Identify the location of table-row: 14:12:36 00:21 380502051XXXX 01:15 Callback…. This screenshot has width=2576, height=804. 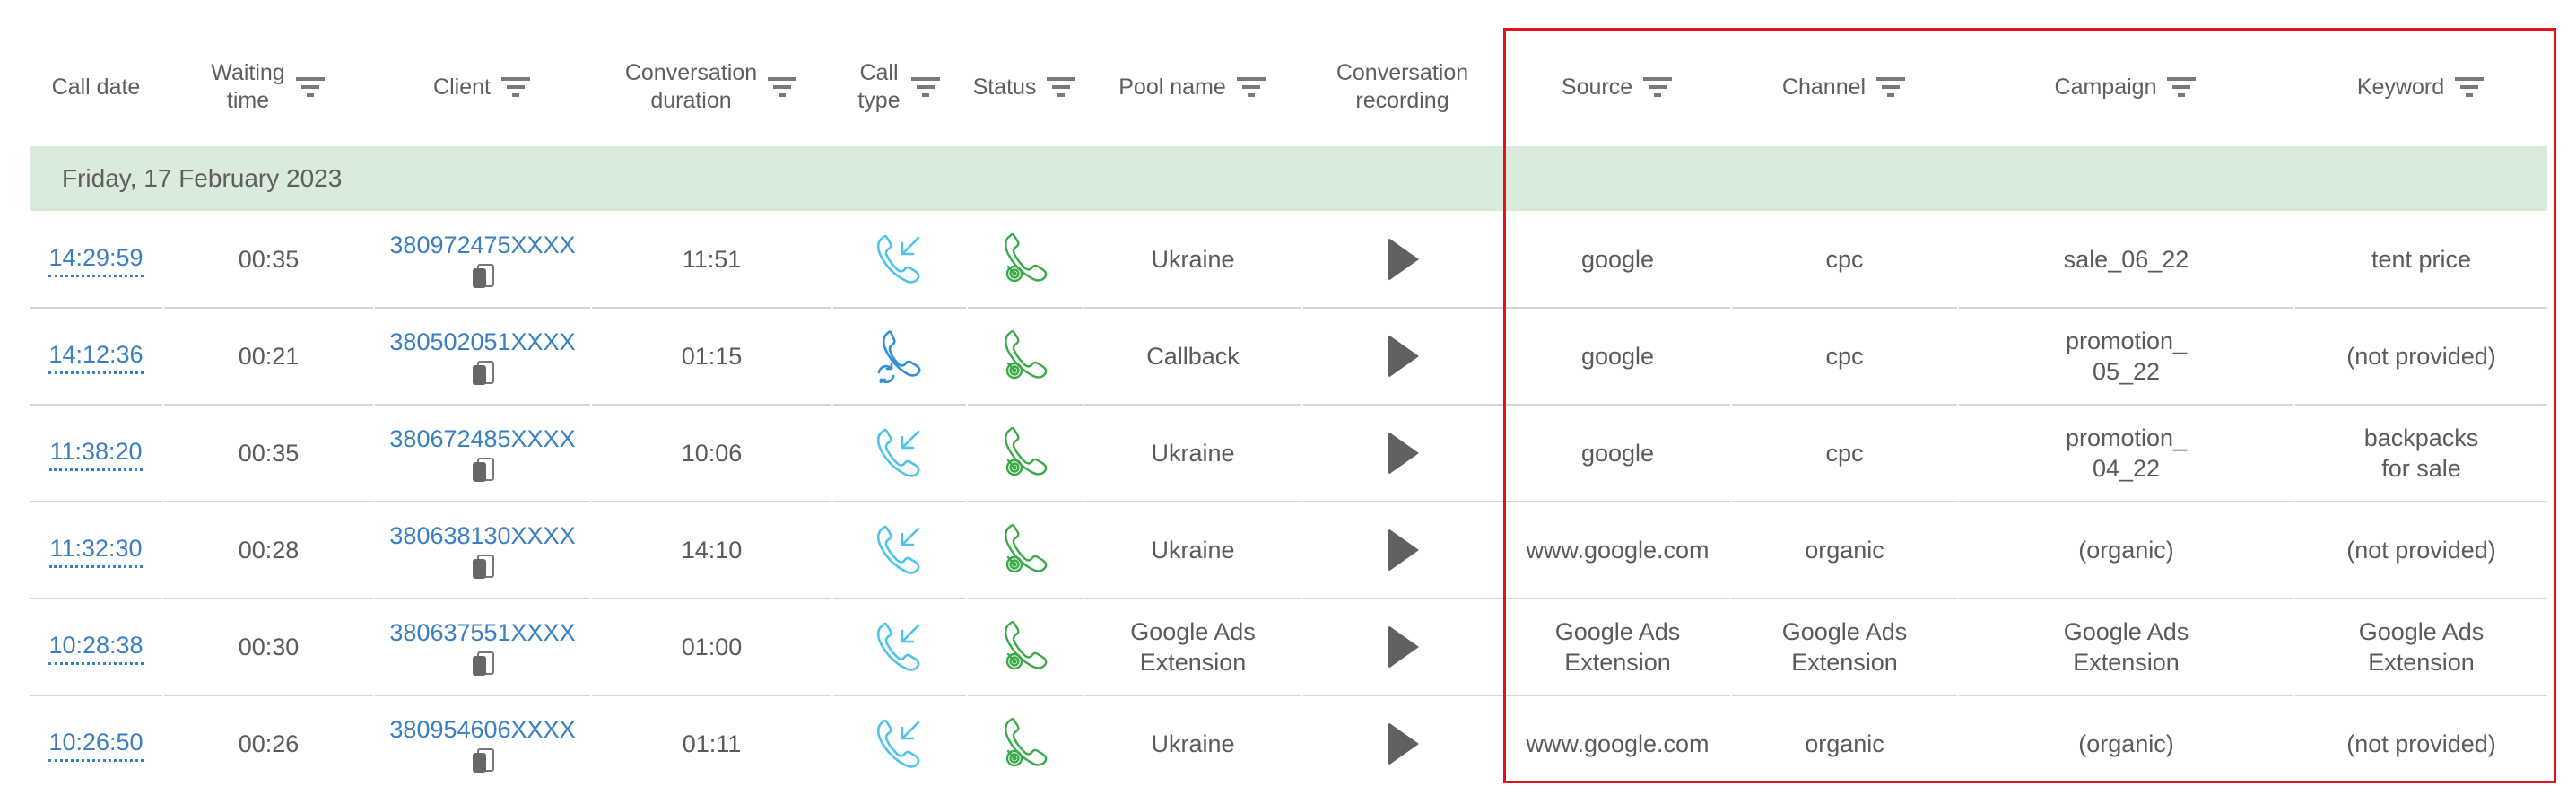
(1288, 358).